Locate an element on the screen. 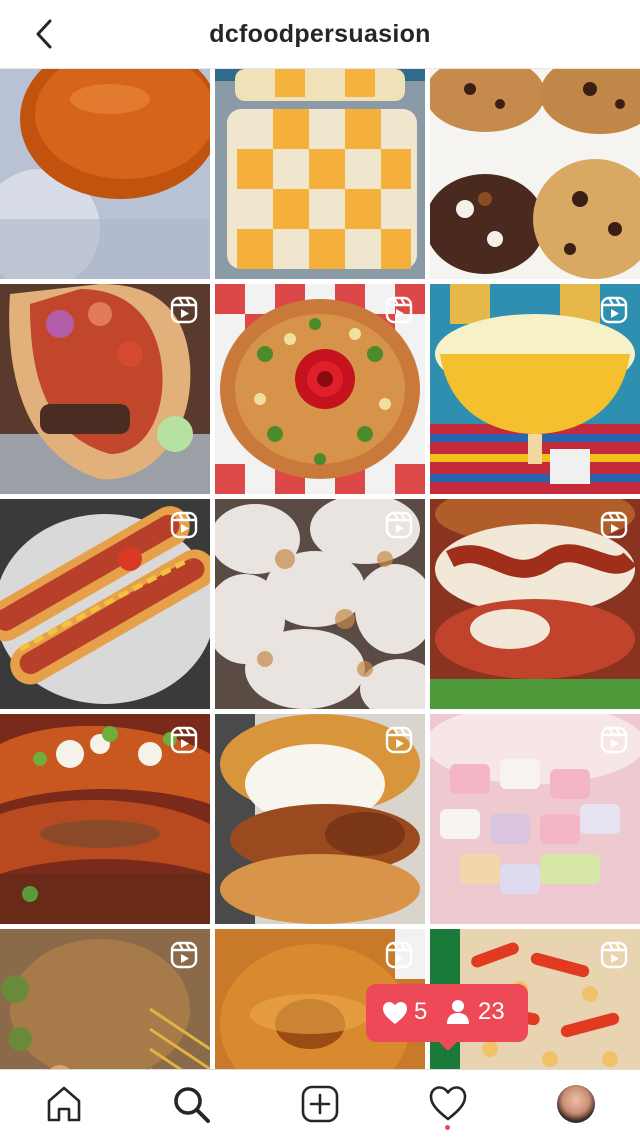 This screenshot has width=640, height=1139. heart-icon is located at coordinates (395, 1013).